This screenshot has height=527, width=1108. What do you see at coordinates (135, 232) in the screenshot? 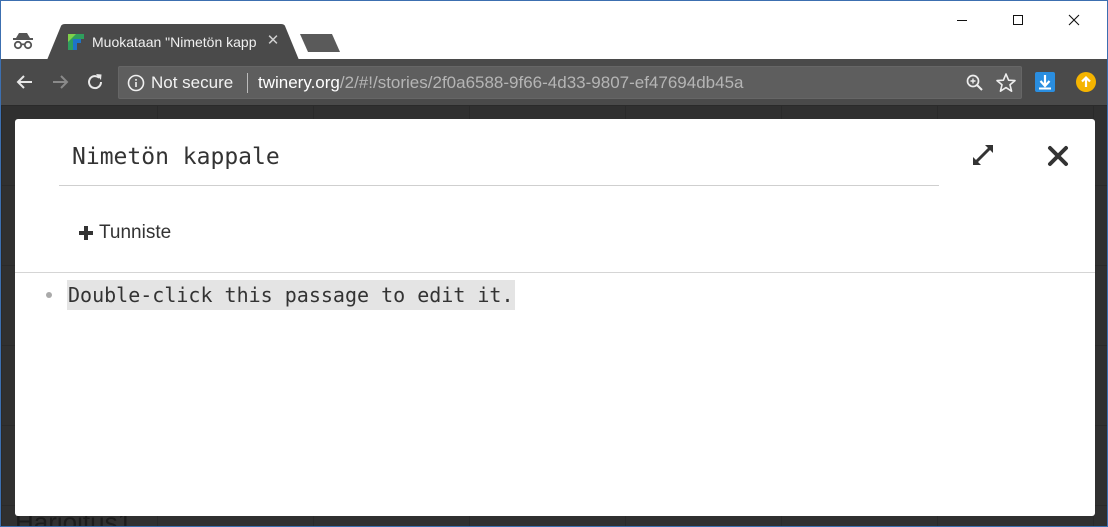
I see `add-tag-label: Tunniste` at bounding box center [135, 232].